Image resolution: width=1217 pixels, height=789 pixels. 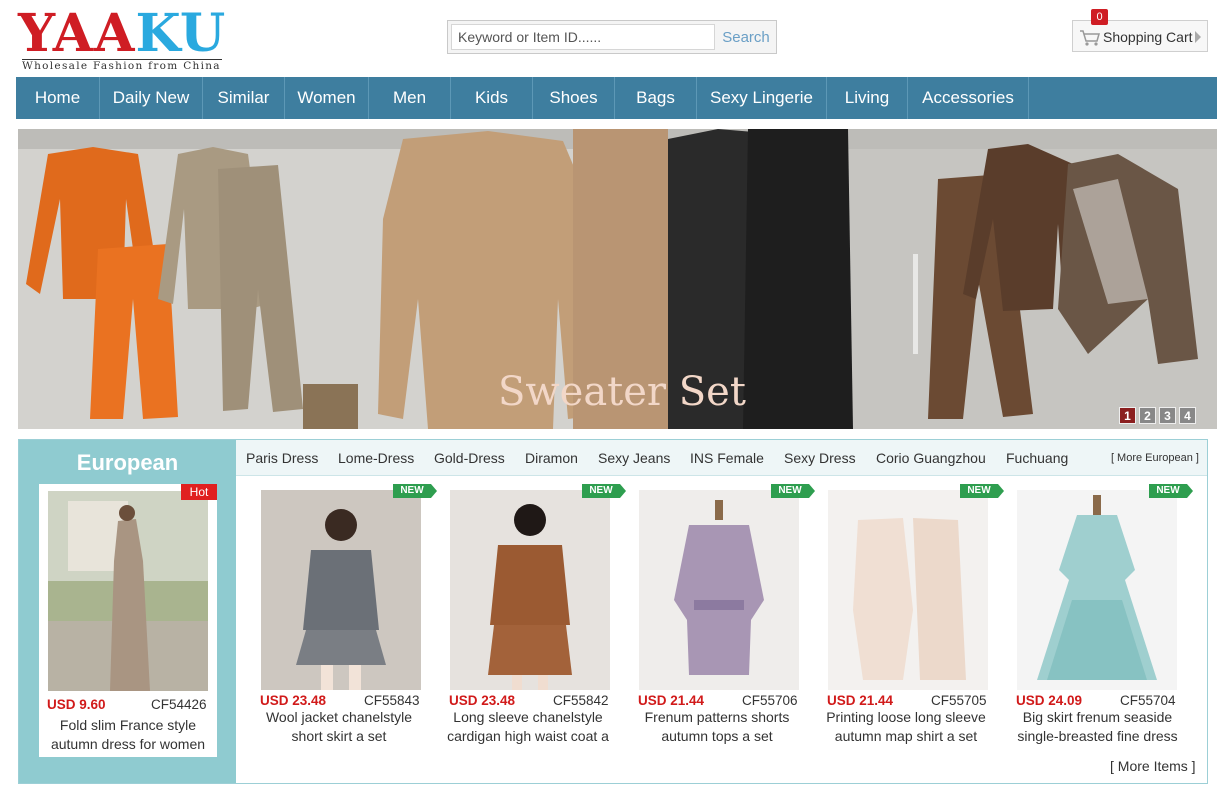 What do you see at coordinates (581, 700) in the screenshot?
I see `product-code: CF55842` at bounding box center [581, 700].